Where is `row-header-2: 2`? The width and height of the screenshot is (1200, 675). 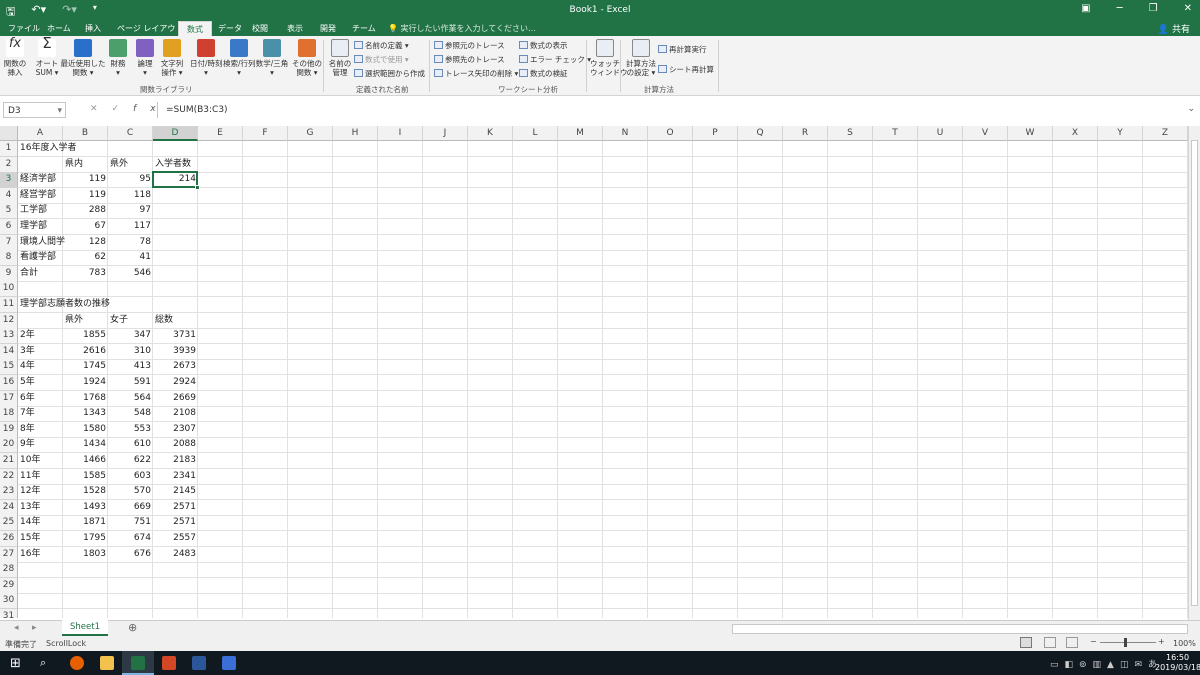 row-header-2: 2 is located at coordinates (9, 165).